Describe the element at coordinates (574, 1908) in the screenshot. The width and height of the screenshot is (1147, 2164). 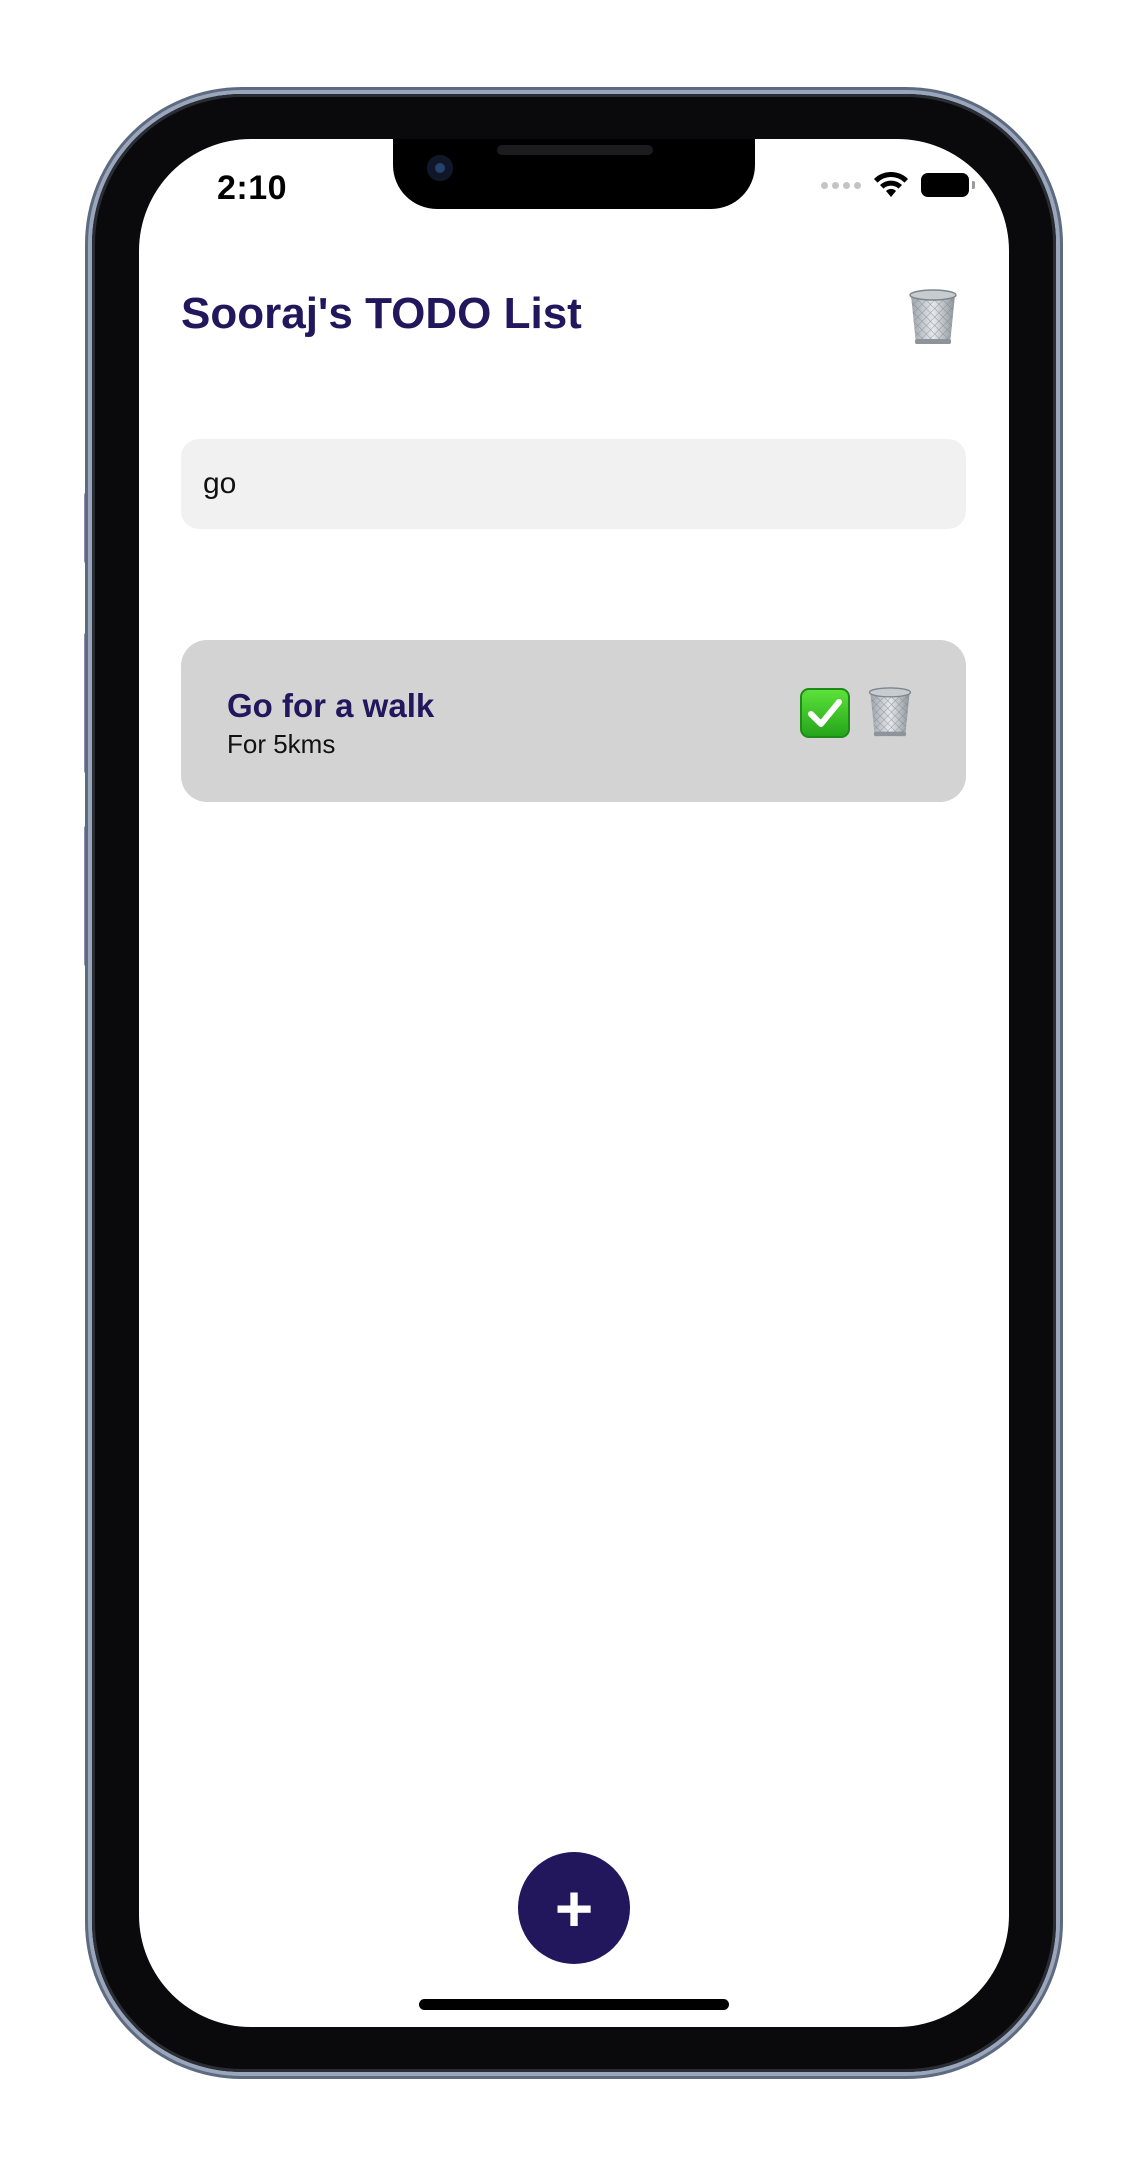
I see `add-todo-button: +` at that location.